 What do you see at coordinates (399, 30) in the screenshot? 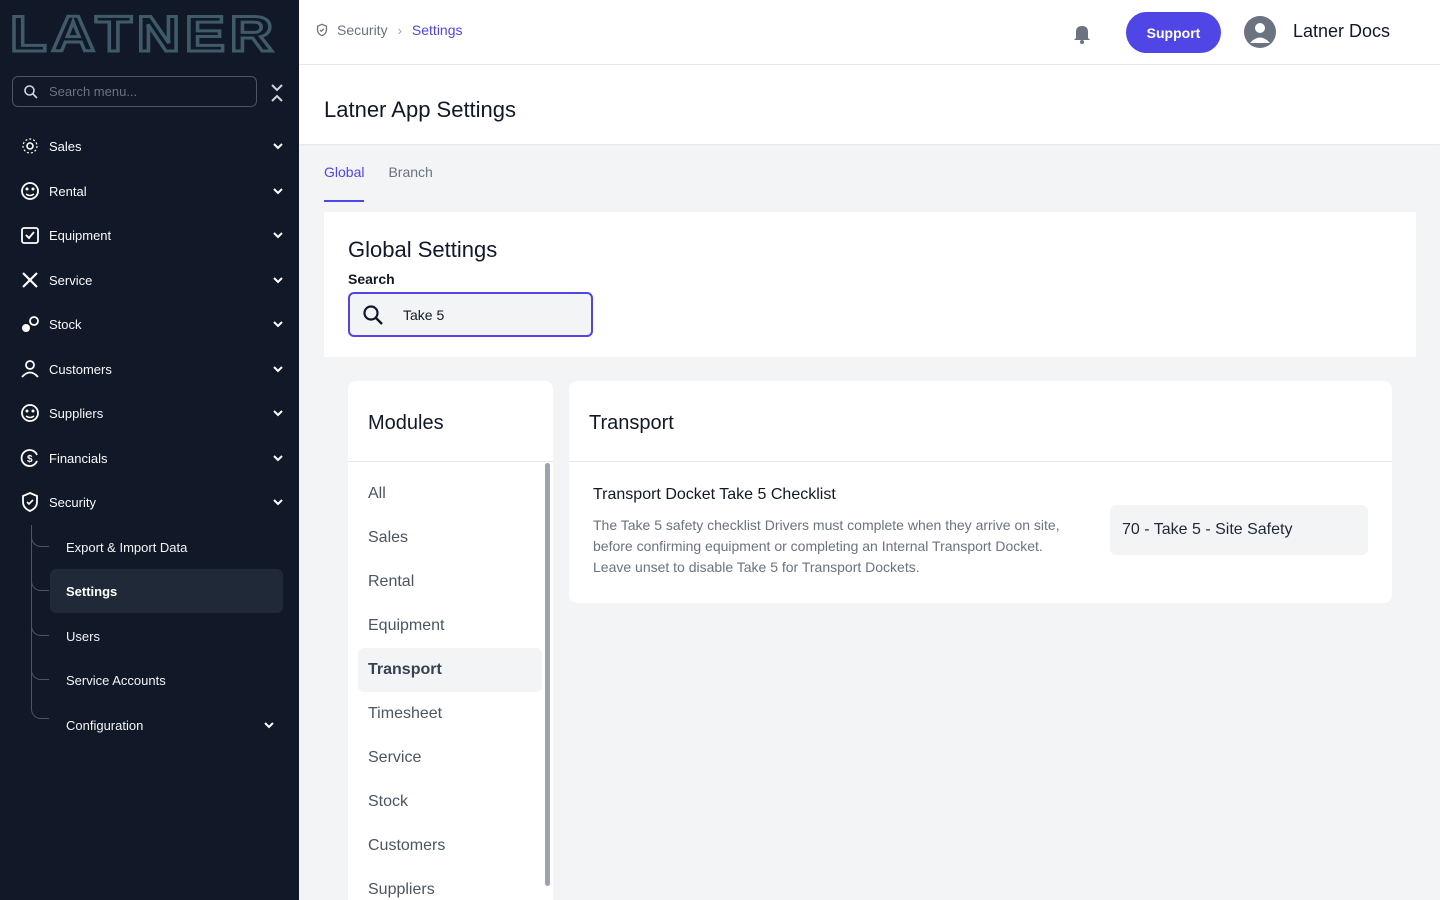
I see `chevron-right-icon: ›` at bounding box center [399, 30].